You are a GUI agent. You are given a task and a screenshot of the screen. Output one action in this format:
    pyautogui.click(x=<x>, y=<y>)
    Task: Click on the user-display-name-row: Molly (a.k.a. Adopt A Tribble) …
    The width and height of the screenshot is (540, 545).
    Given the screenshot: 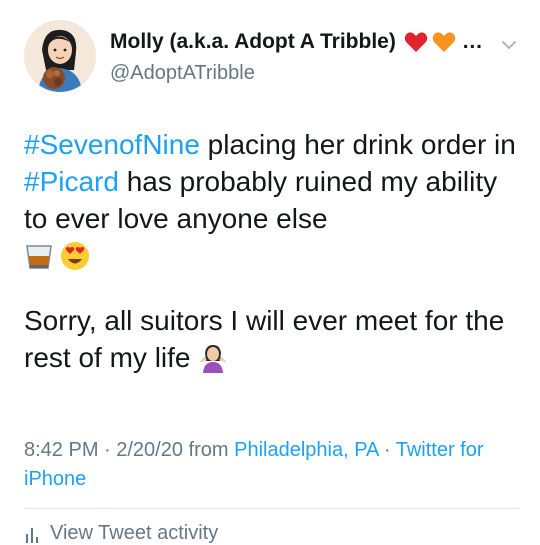 What is the action you would take?
    pyautogui.click(x=296, y=42)
    